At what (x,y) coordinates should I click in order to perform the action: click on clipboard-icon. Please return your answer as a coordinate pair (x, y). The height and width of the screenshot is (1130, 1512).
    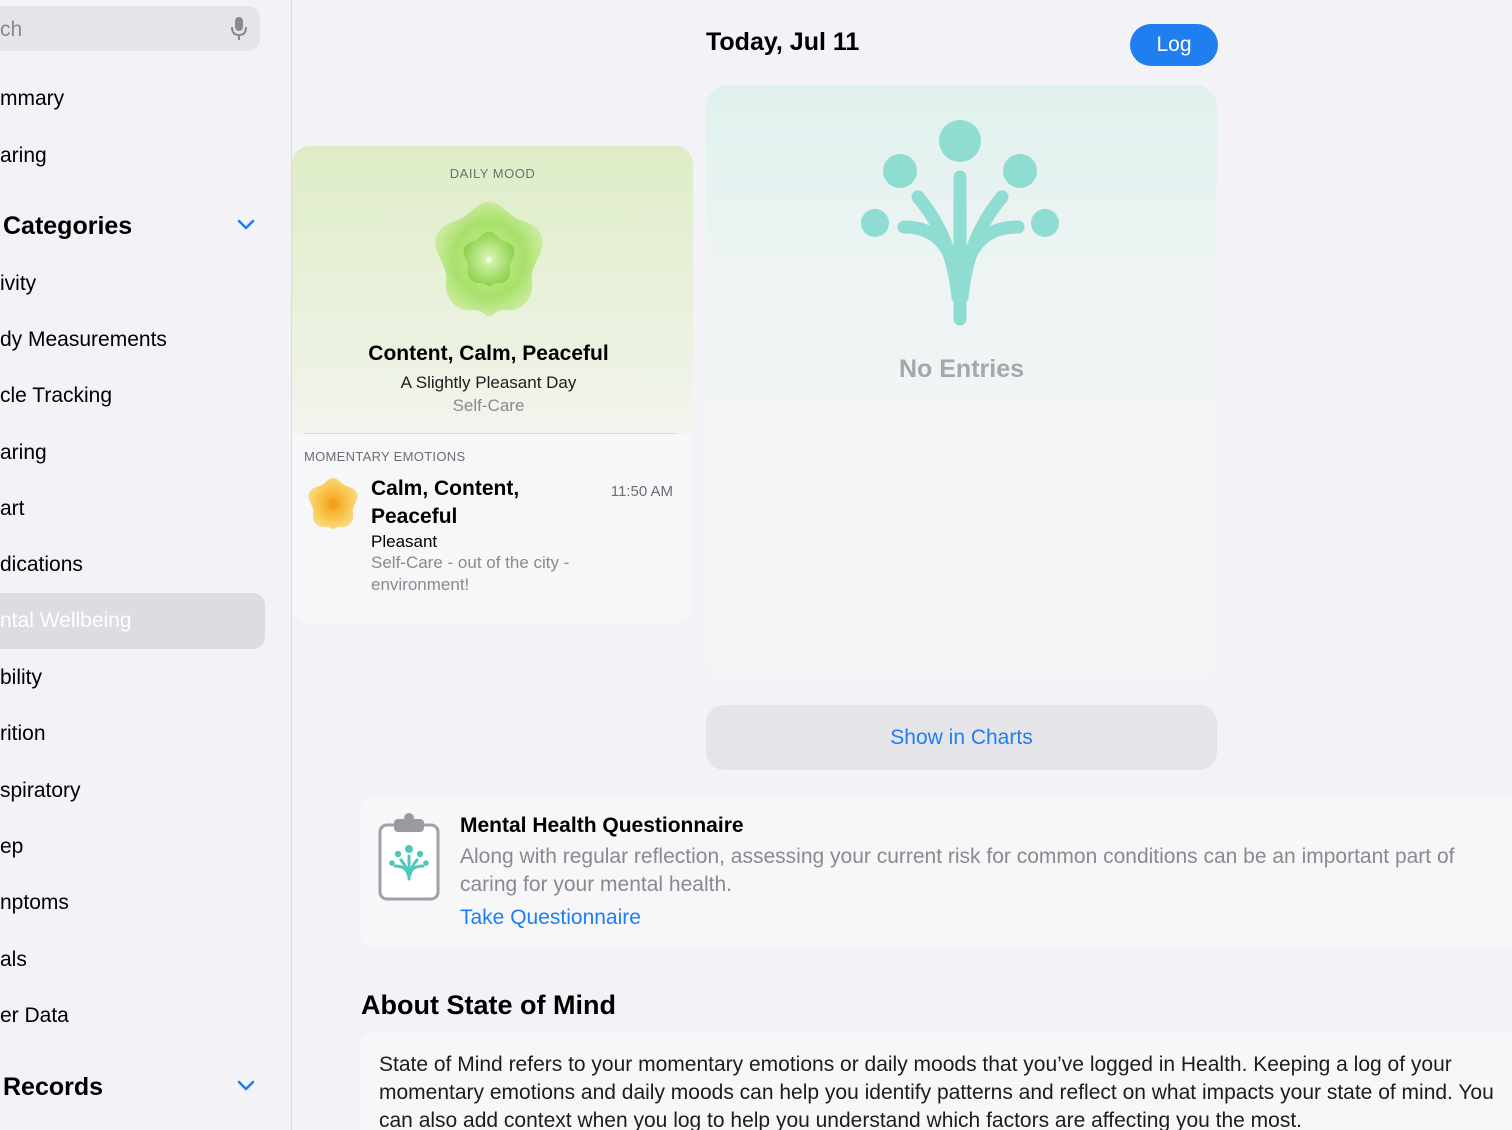
    Looking at the image, I should click on (409, 859).